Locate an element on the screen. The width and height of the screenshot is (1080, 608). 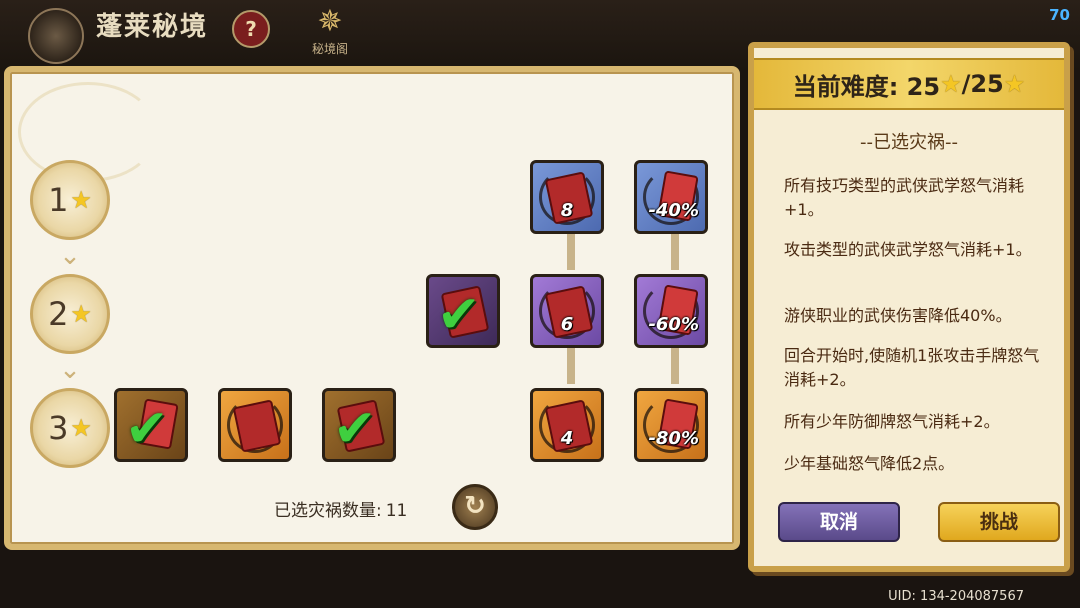
calamity-description: 少年基础怒气降低2点。 is located at coordinates (869, 463).